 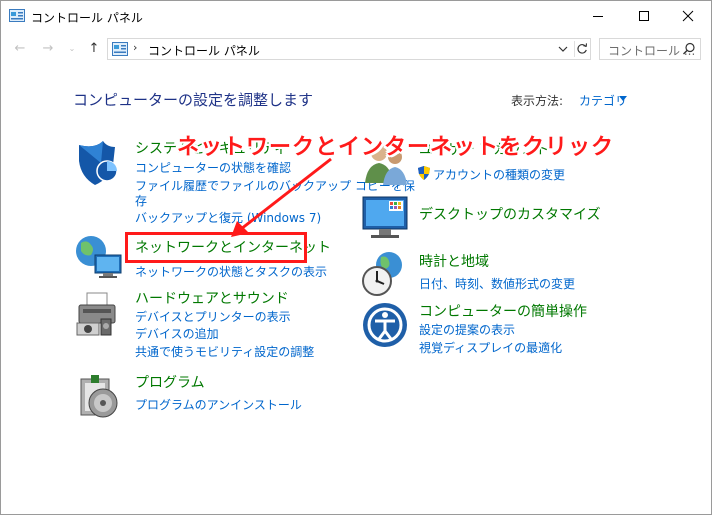 I want to click on printer-icon, so click(x=98, y=314).